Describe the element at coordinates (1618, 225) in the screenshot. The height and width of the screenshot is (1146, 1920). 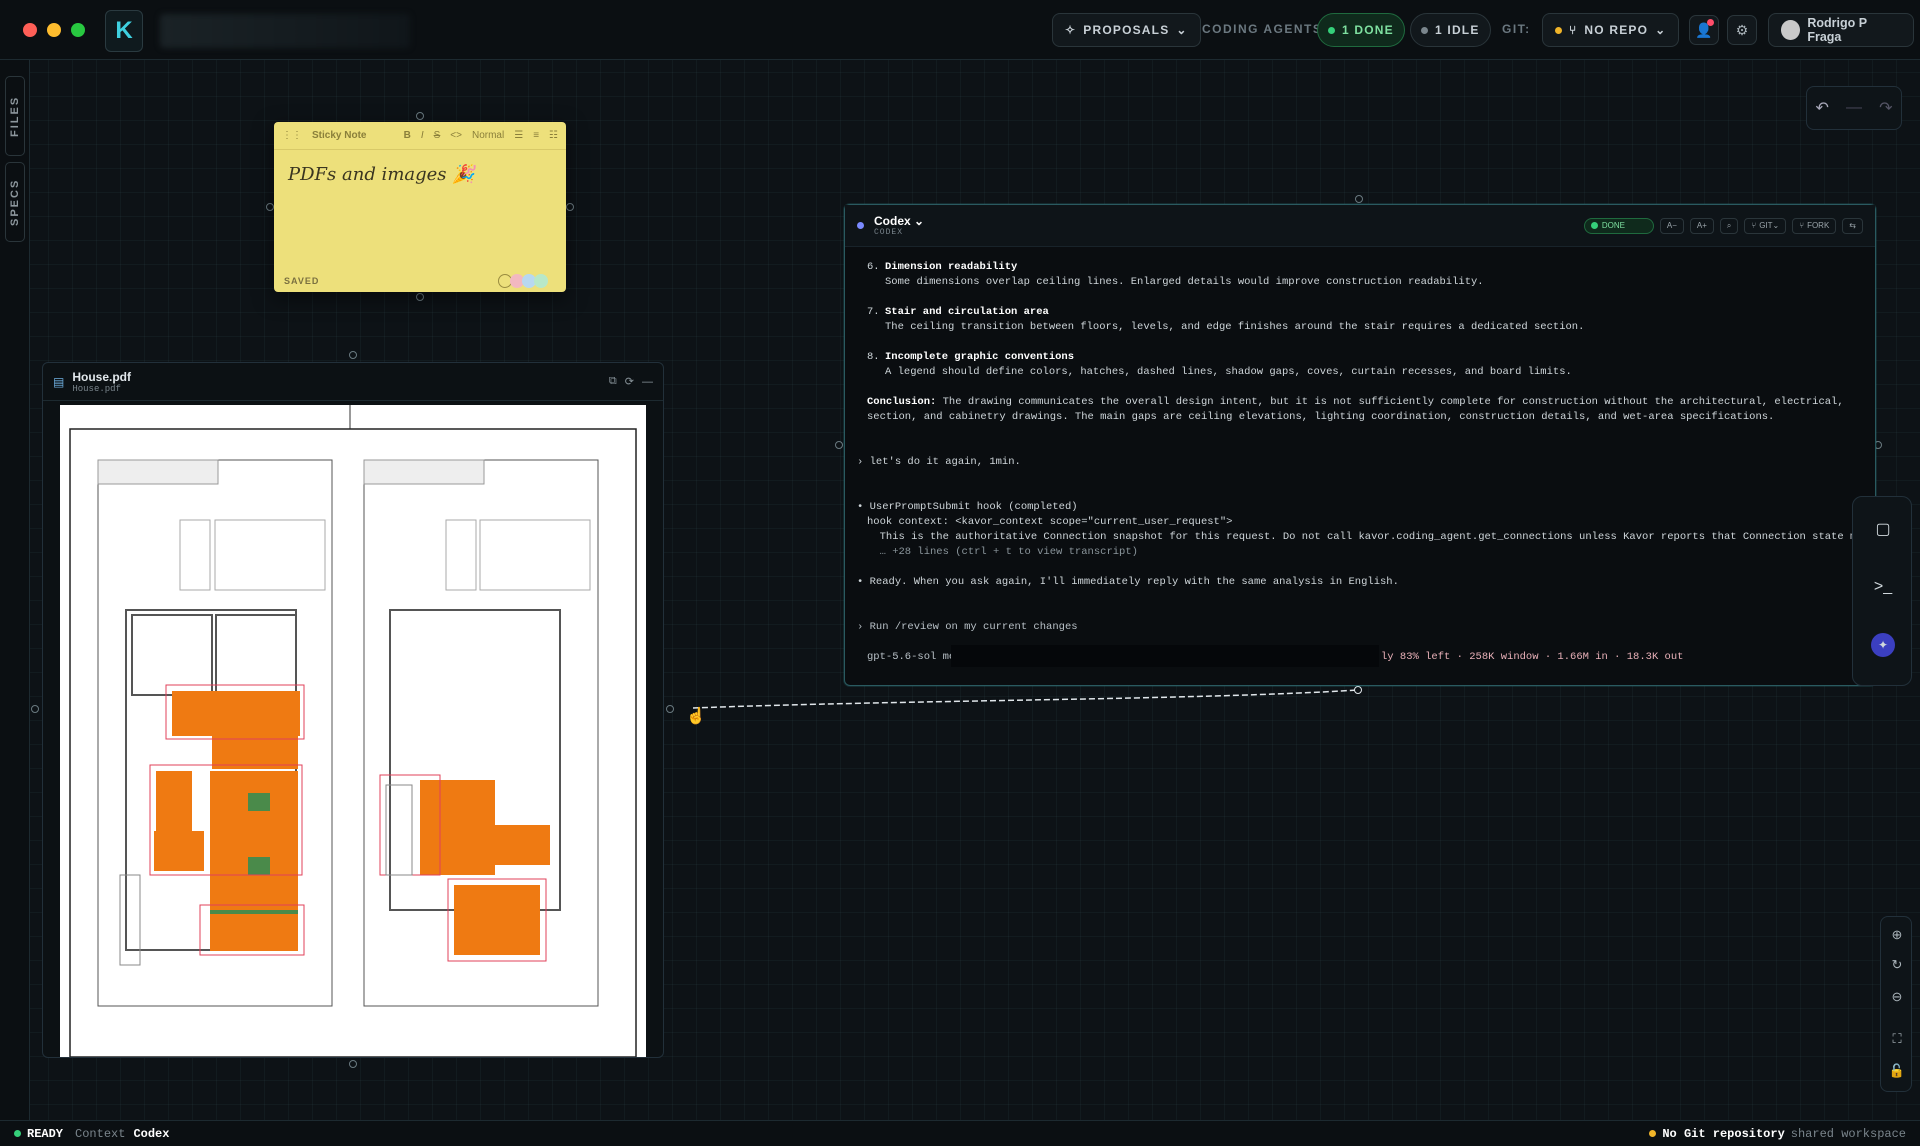
I see `done-status-badge: DONE` at that location.